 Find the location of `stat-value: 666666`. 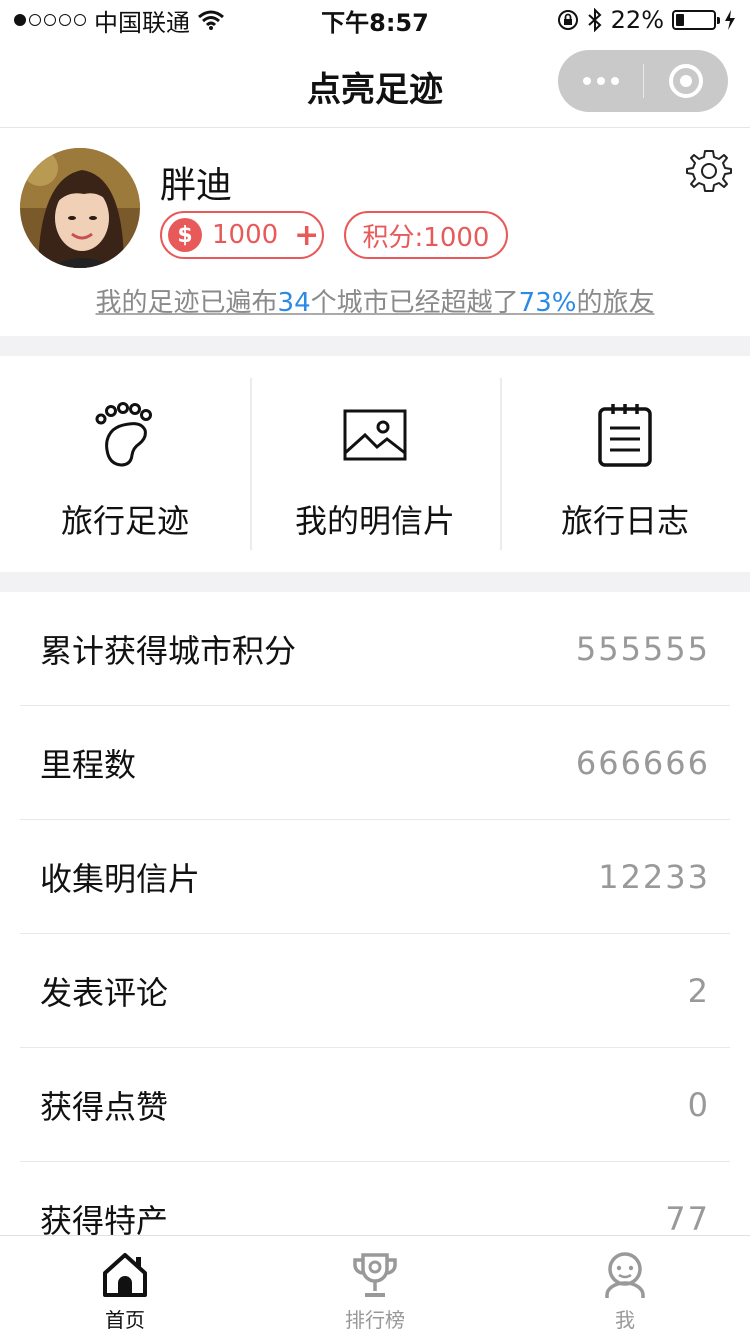

stat-value: 666666 is located at coordinates (642, 762).